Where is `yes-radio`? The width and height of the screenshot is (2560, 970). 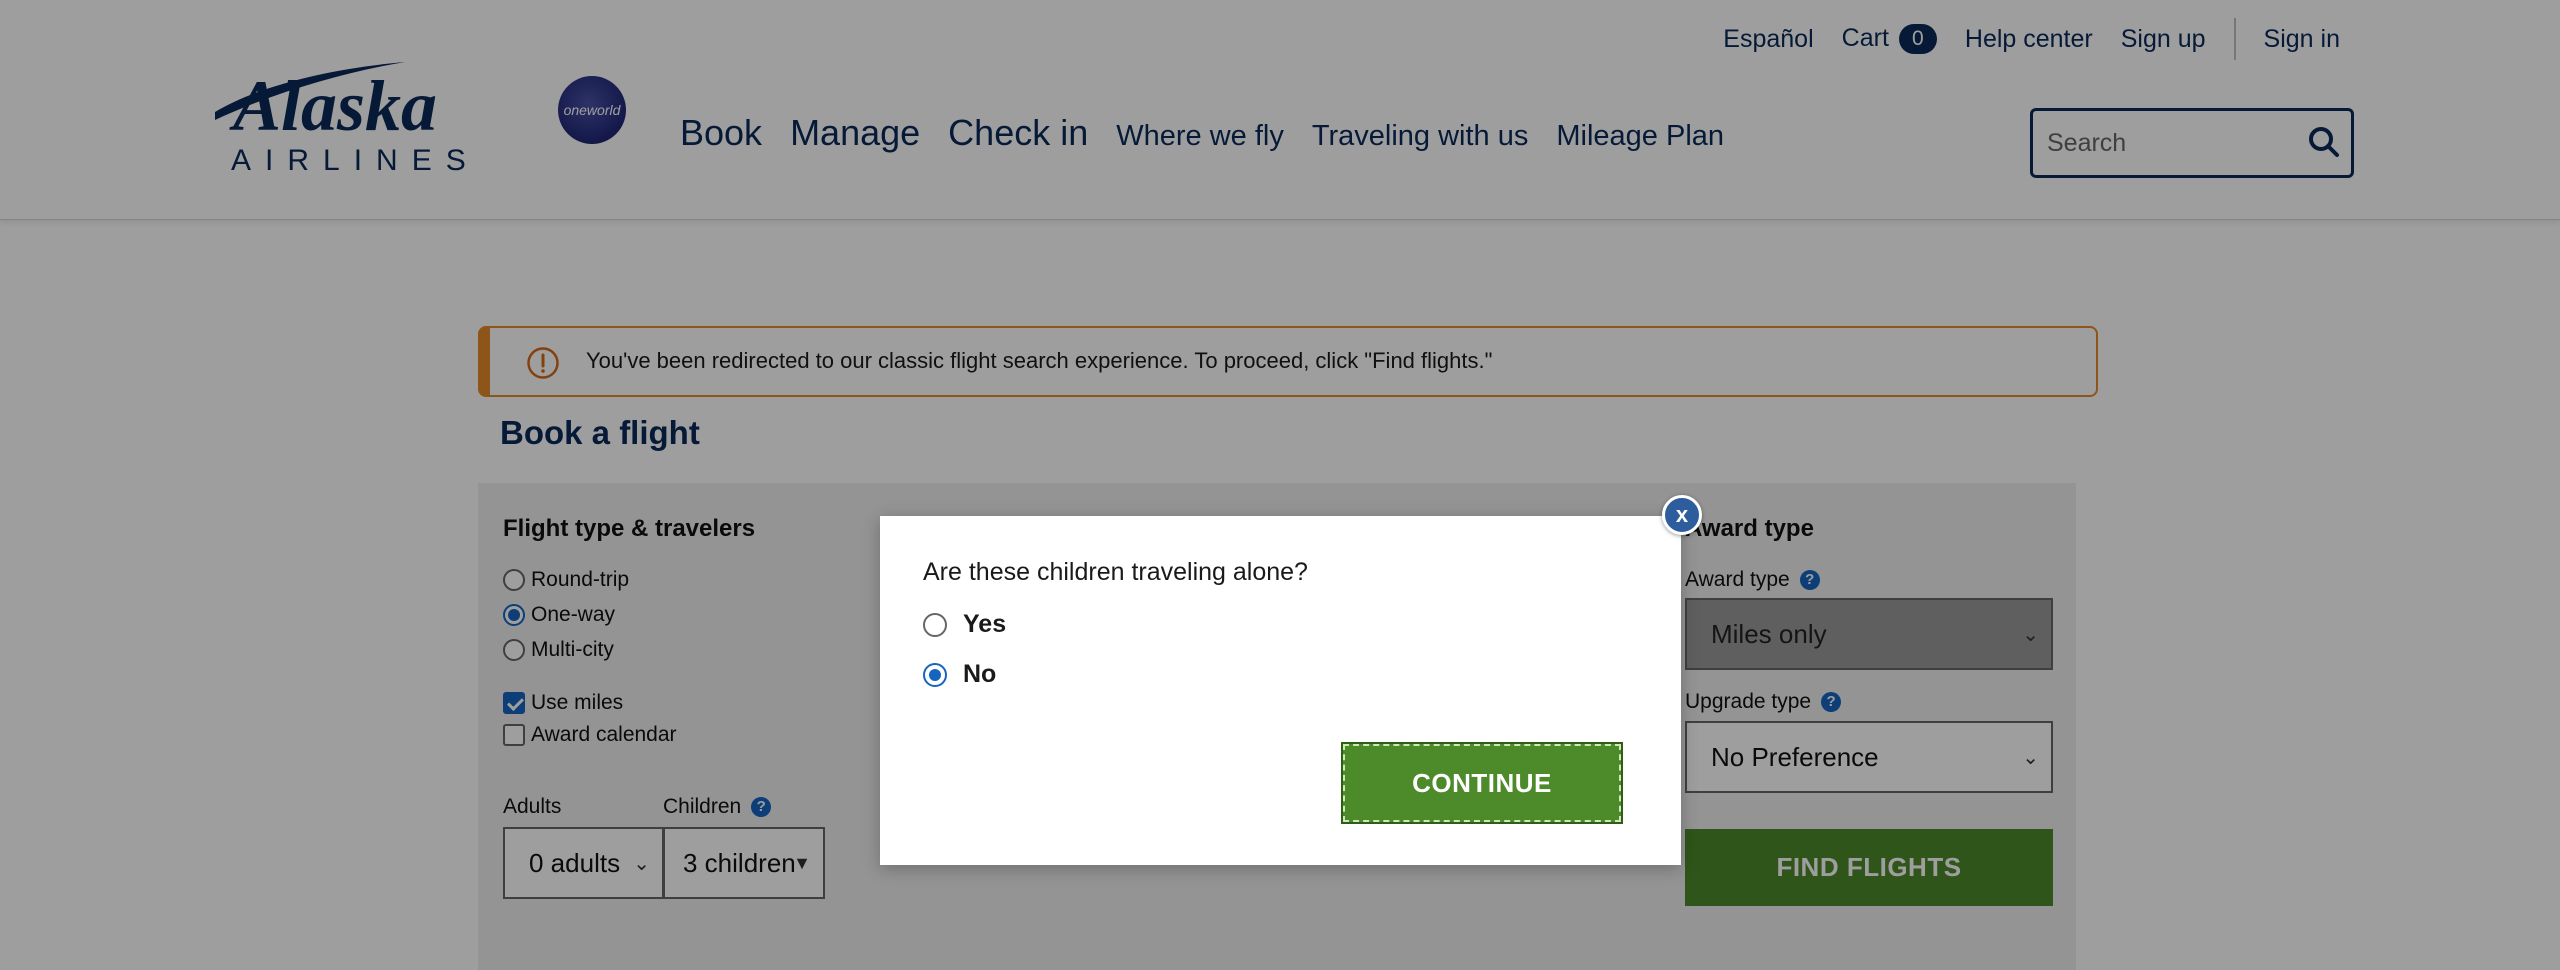 yes-radio is located at coordinates (935, 624).